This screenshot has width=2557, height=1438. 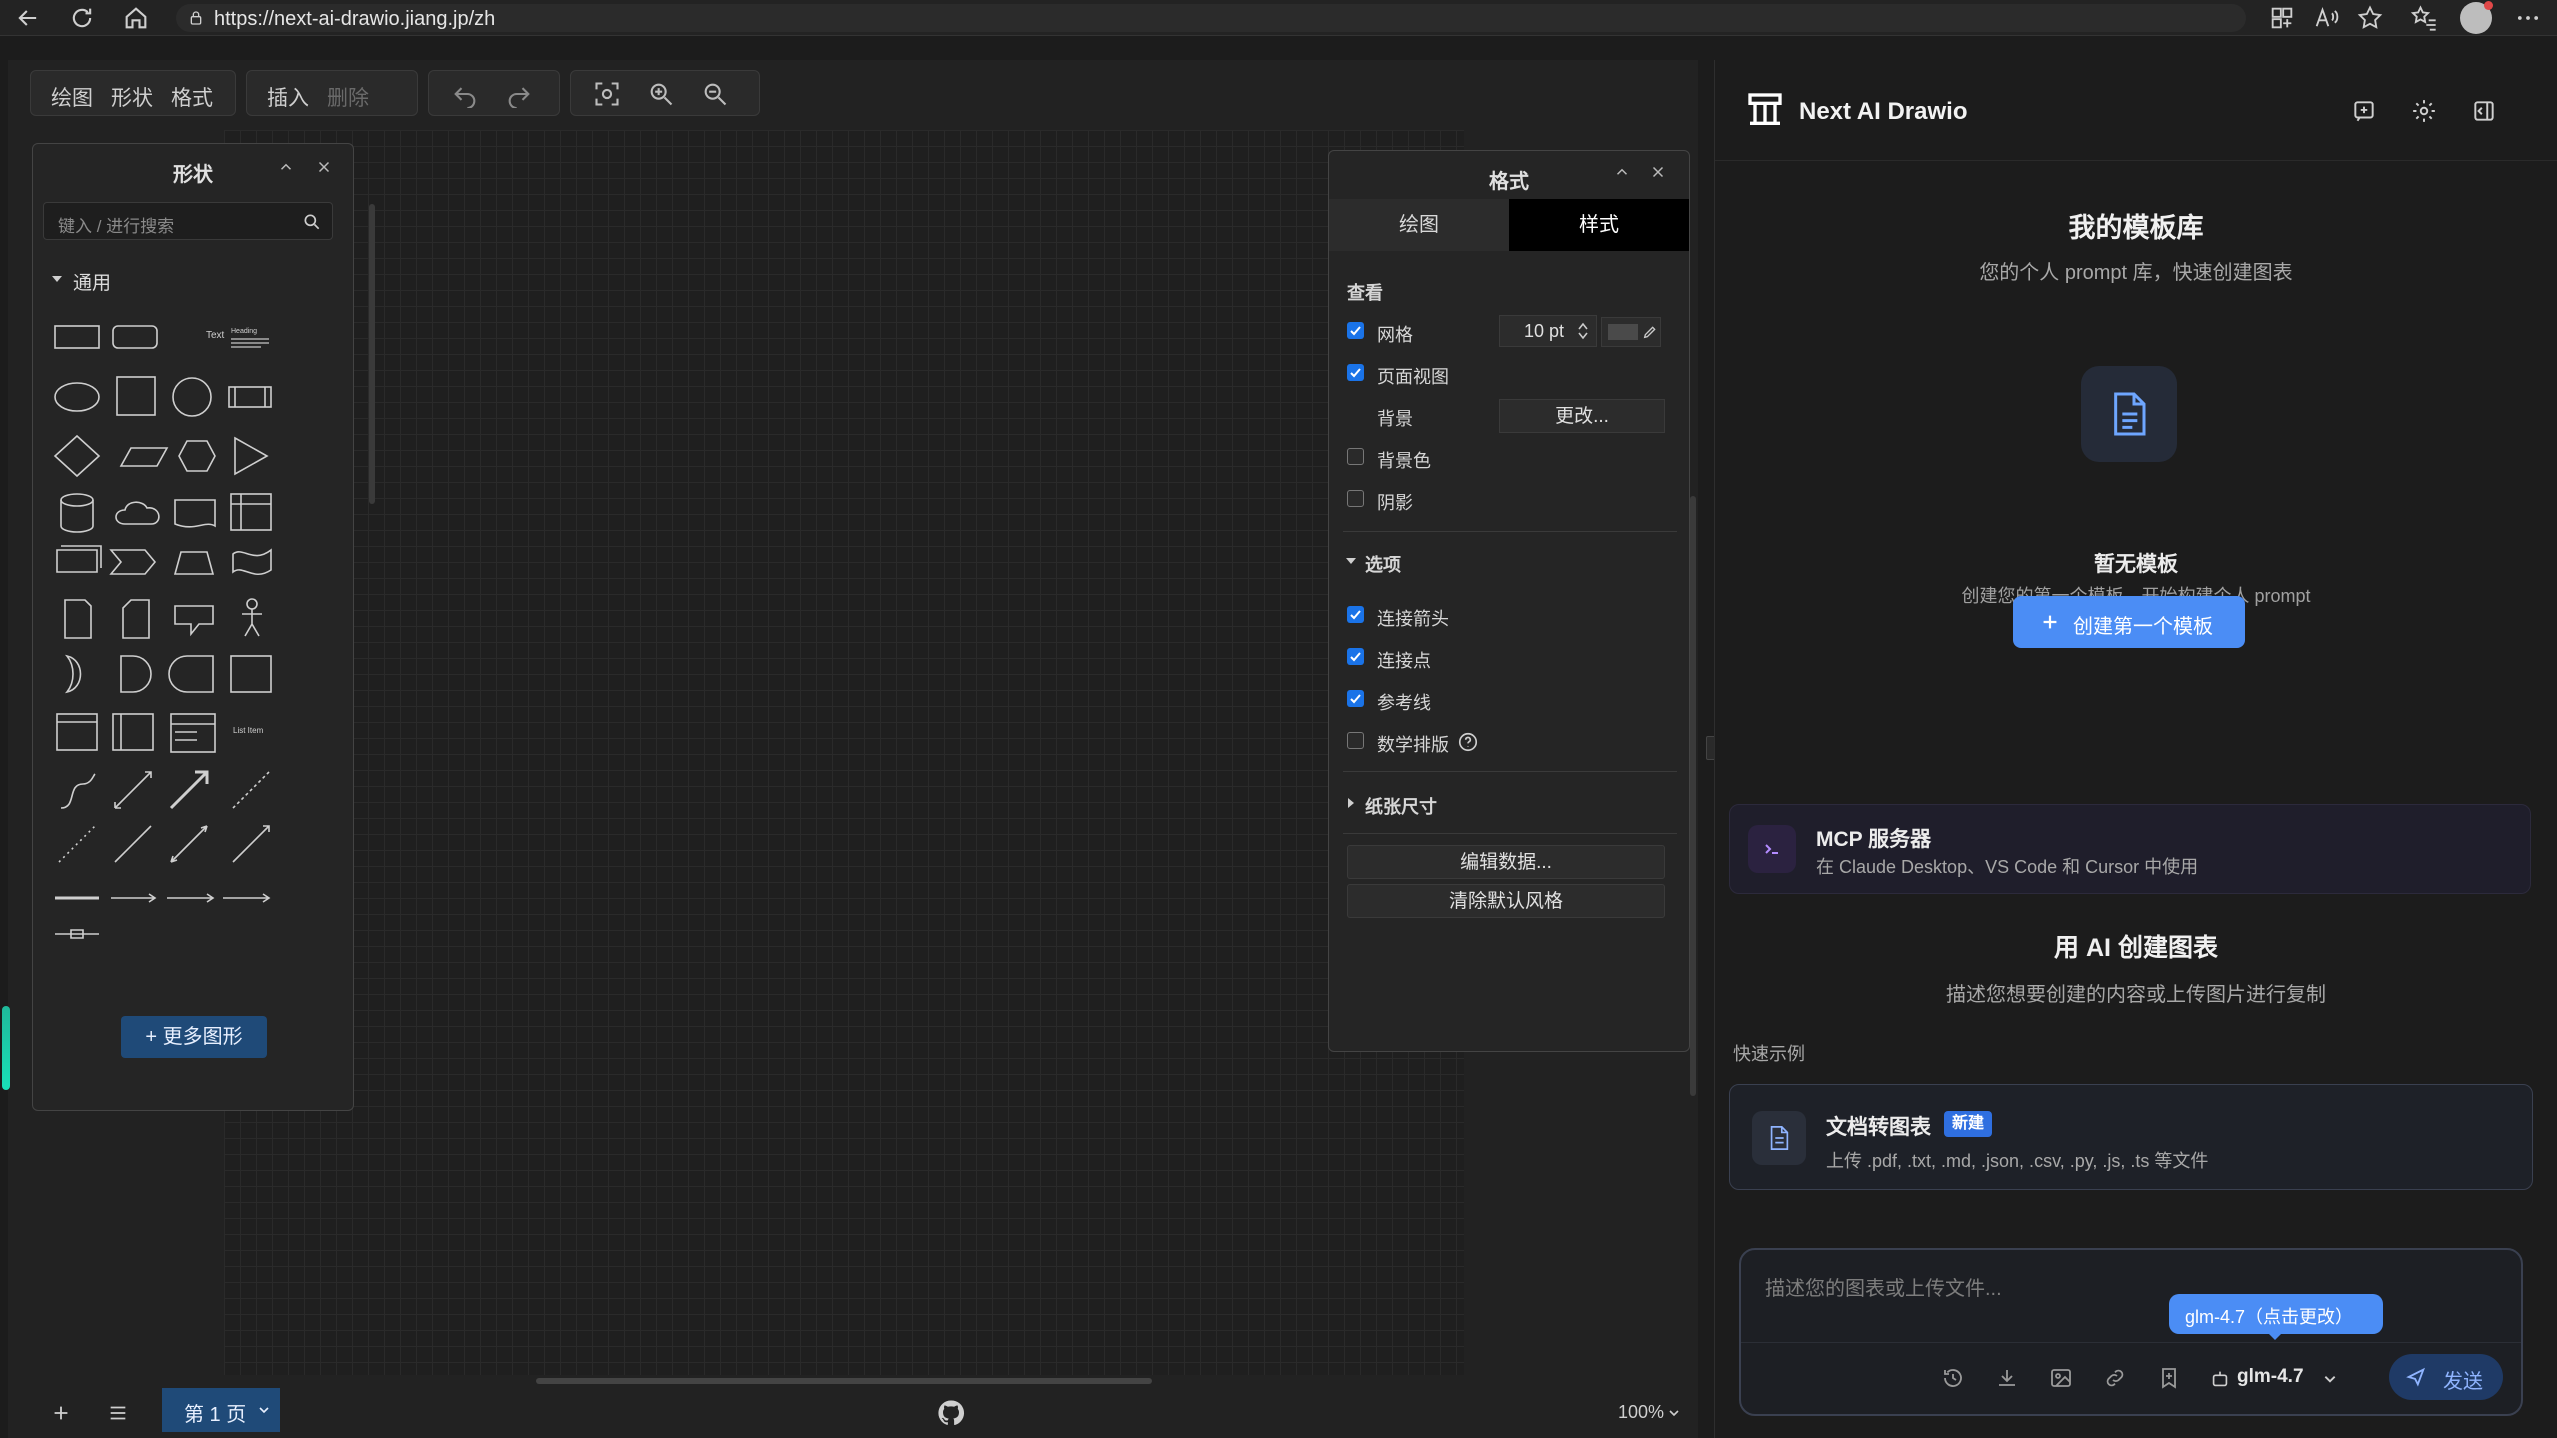 I want to click on grid-size-input: 10 pt, so click(x=1548, y=331).